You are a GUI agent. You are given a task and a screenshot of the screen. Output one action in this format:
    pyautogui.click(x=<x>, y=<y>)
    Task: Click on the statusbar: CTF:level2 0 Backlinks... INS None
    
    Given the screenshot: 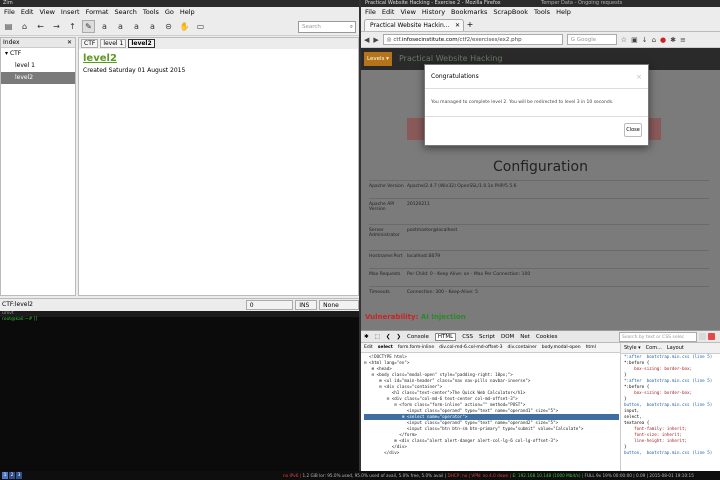 What is the action you would take?
    pyautogui.click(x=179, y=304)
    